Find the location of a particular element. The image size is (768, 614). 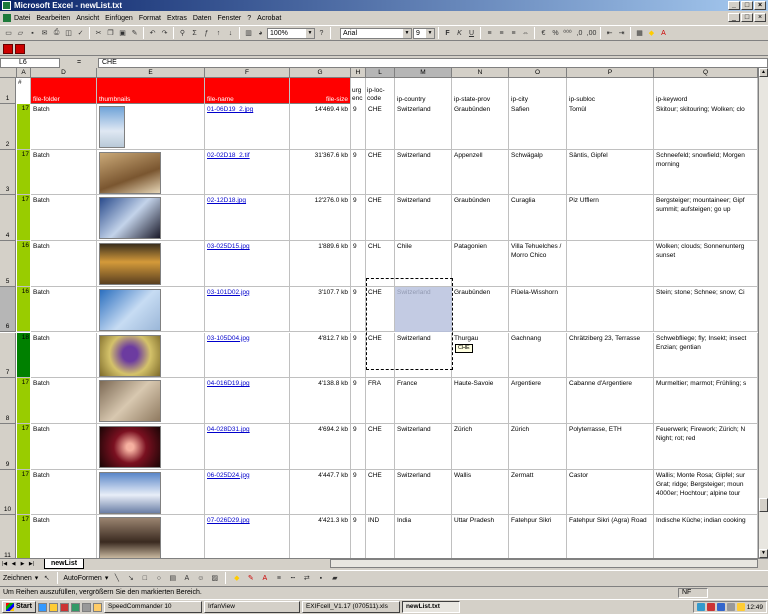

cell-size: 31'367.6 kb is located at coordinates (320, 172).